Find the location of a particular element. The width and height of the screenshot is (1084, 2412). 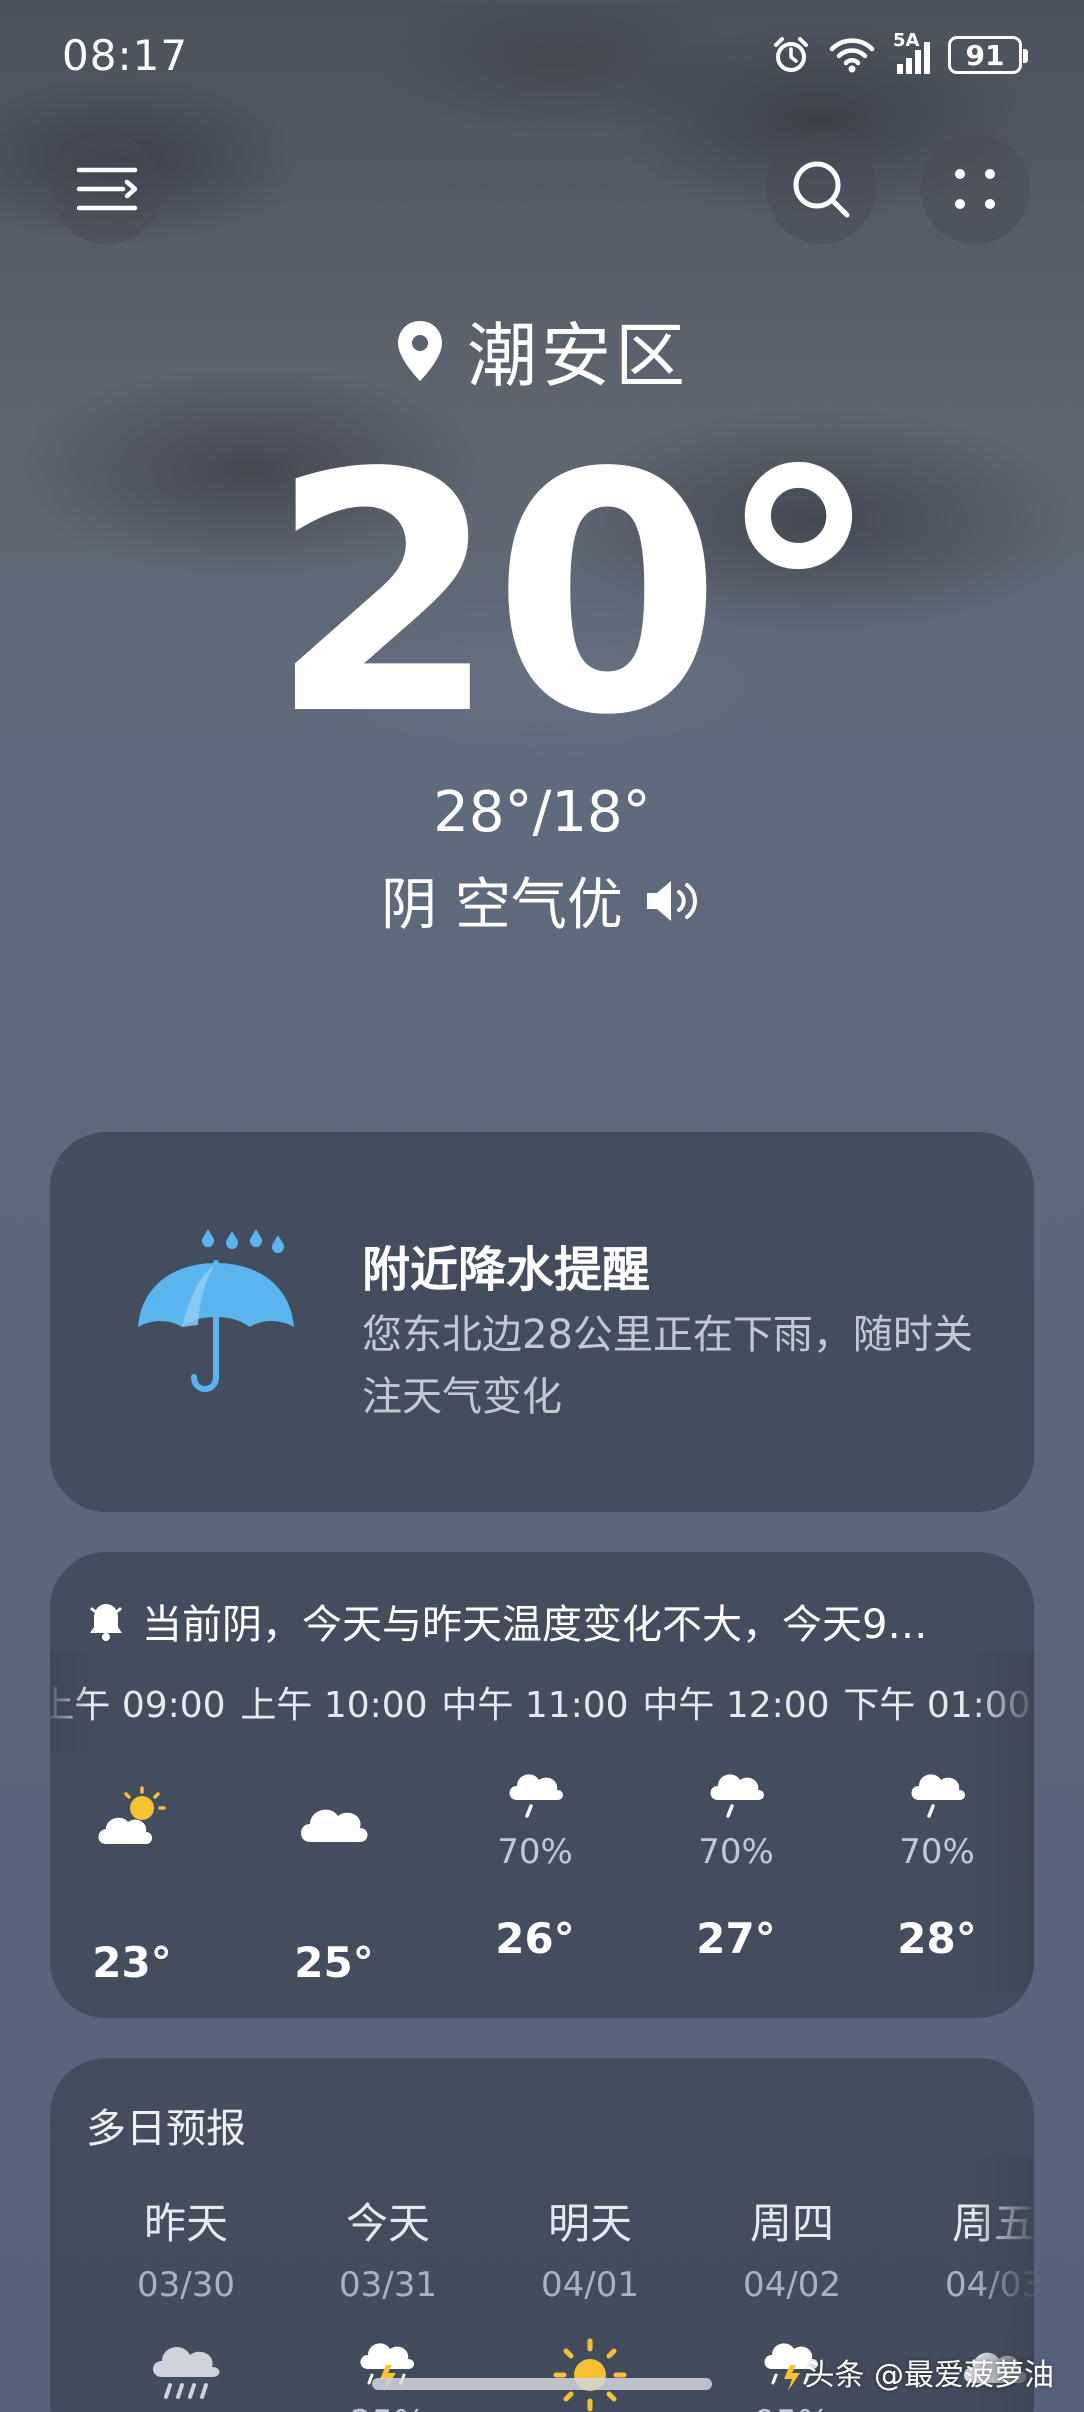

search-button is located at coordinates (821, 189).